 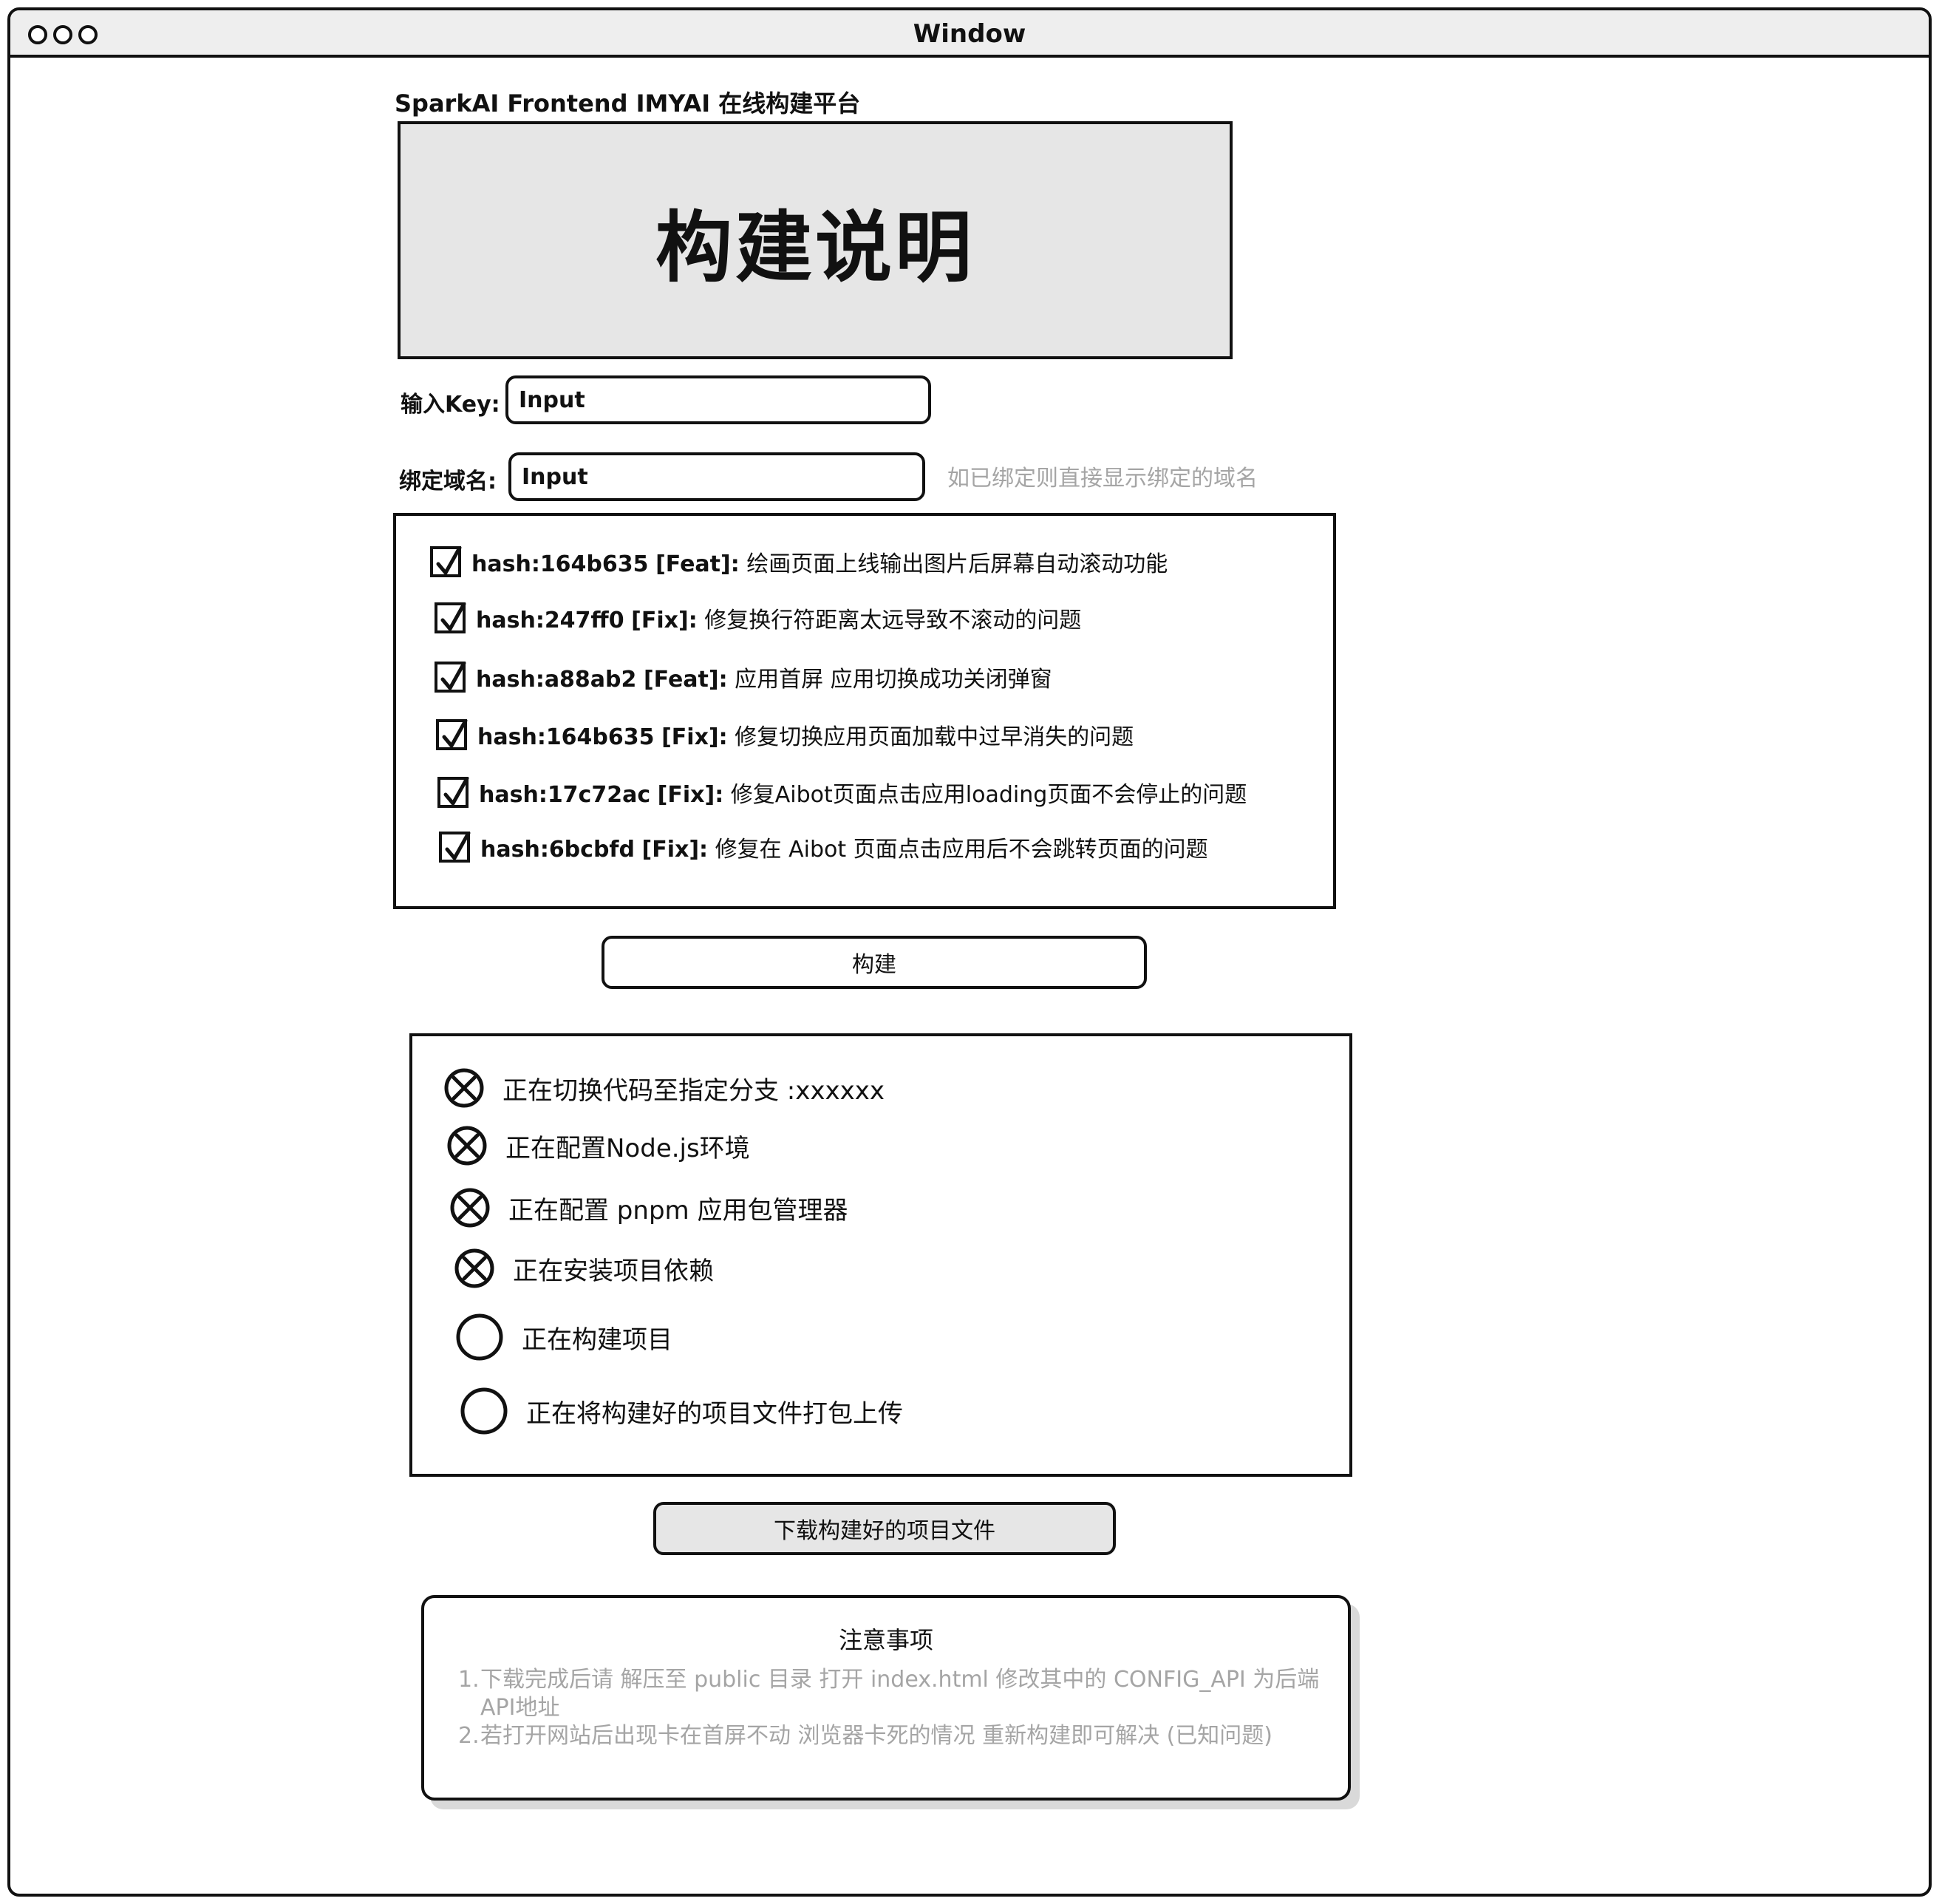 I want to click on download-button: 下载构建好的项目文件, so click(x=884, y=1528).